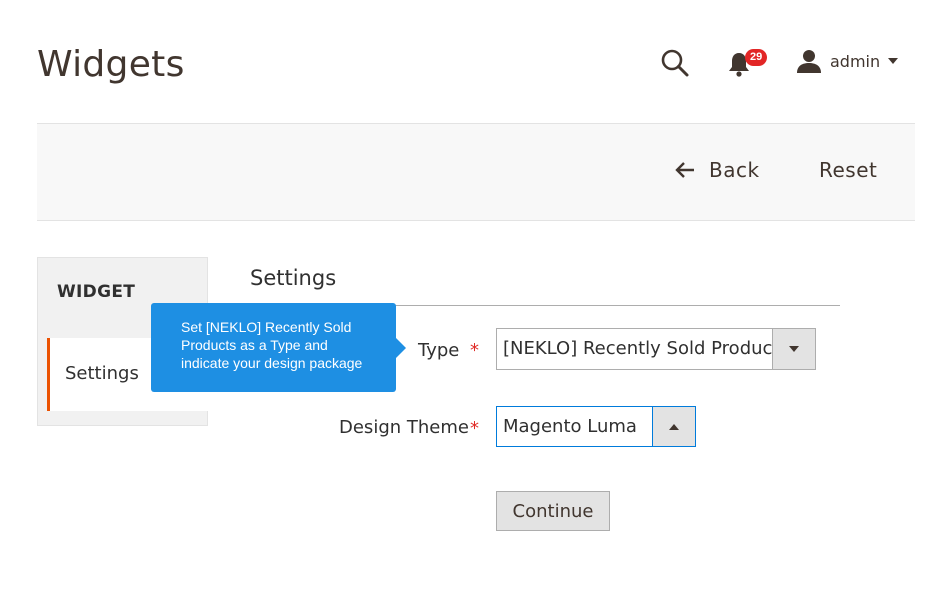  I want to click on chevron-up-icon, so click(674, 426).